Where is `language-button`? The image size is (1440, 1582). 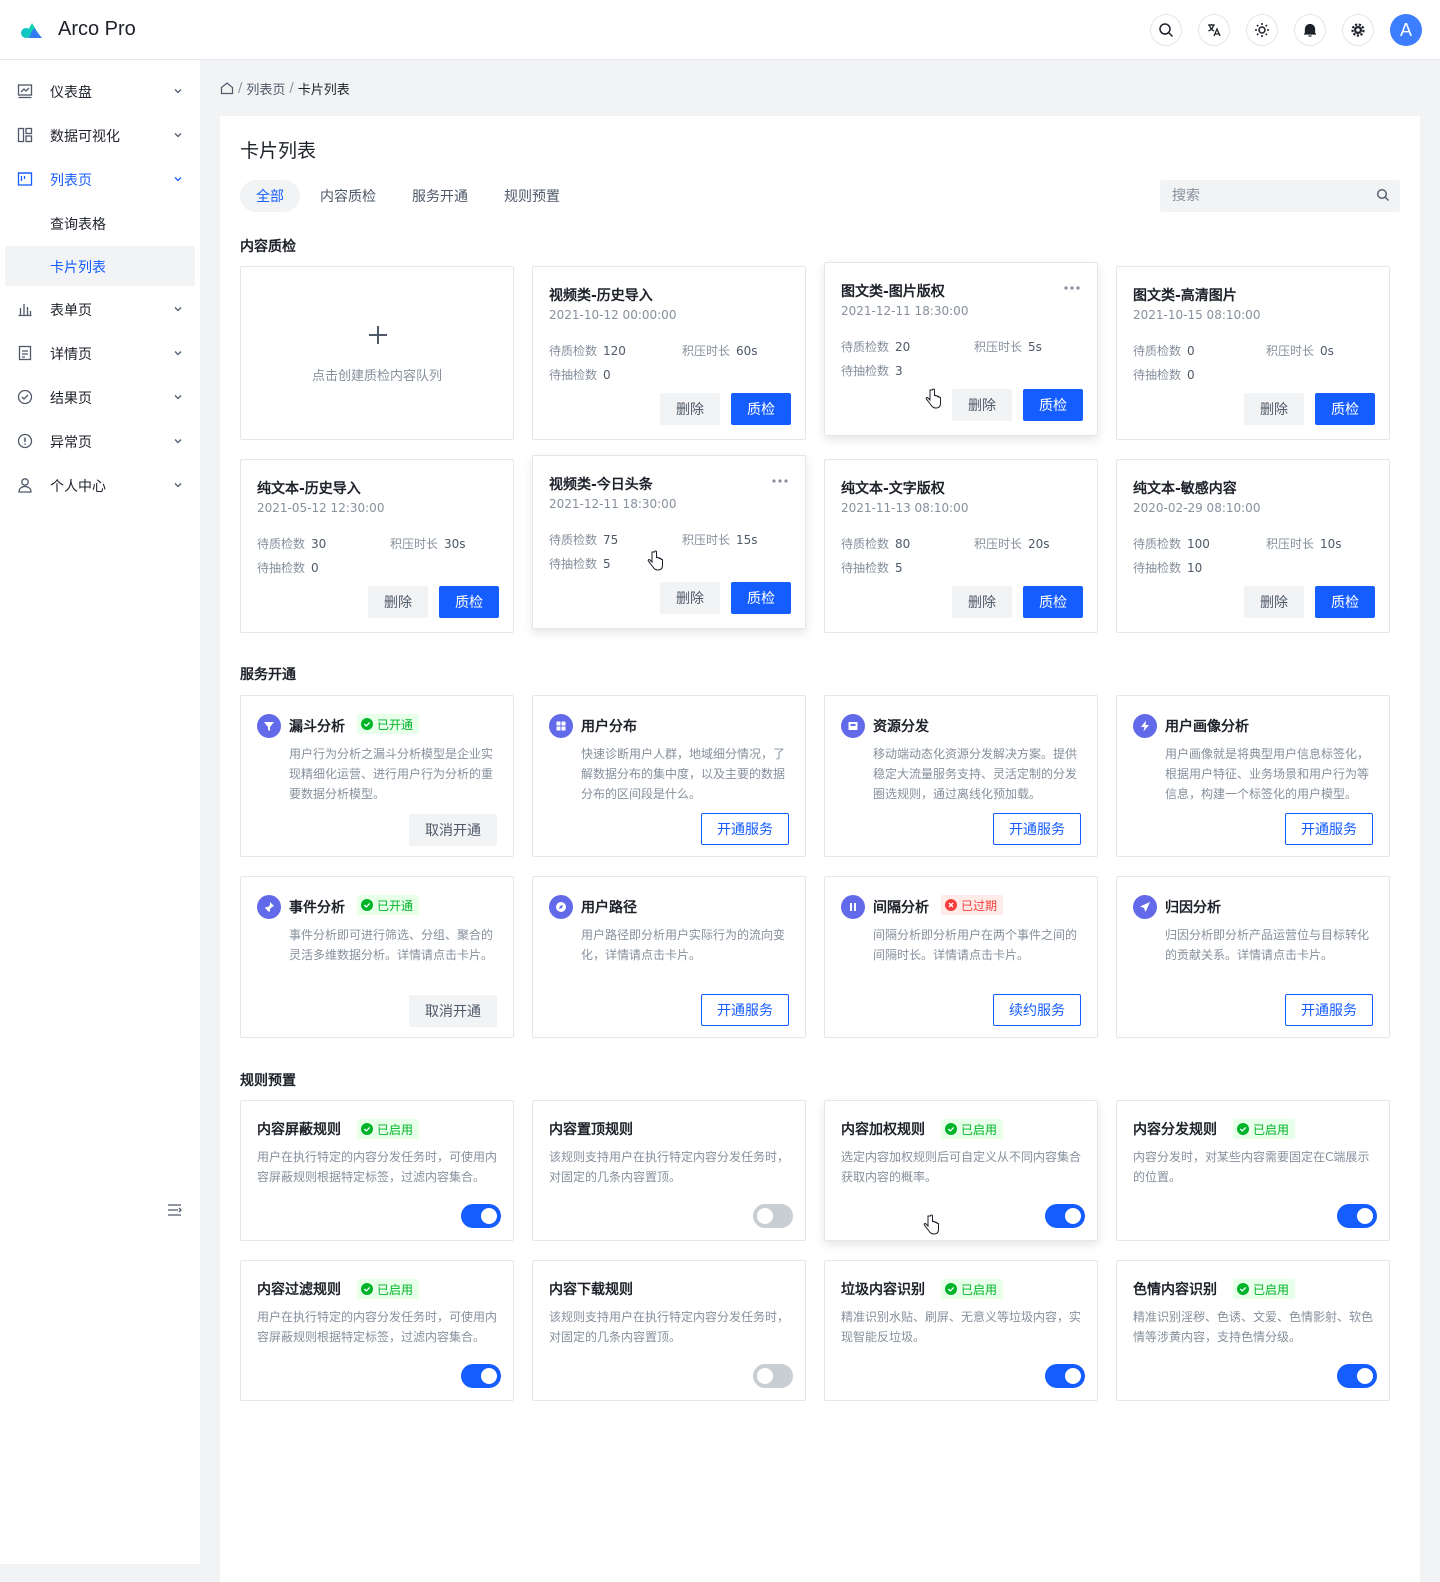 language-button is located at coordinates (1214, 30).